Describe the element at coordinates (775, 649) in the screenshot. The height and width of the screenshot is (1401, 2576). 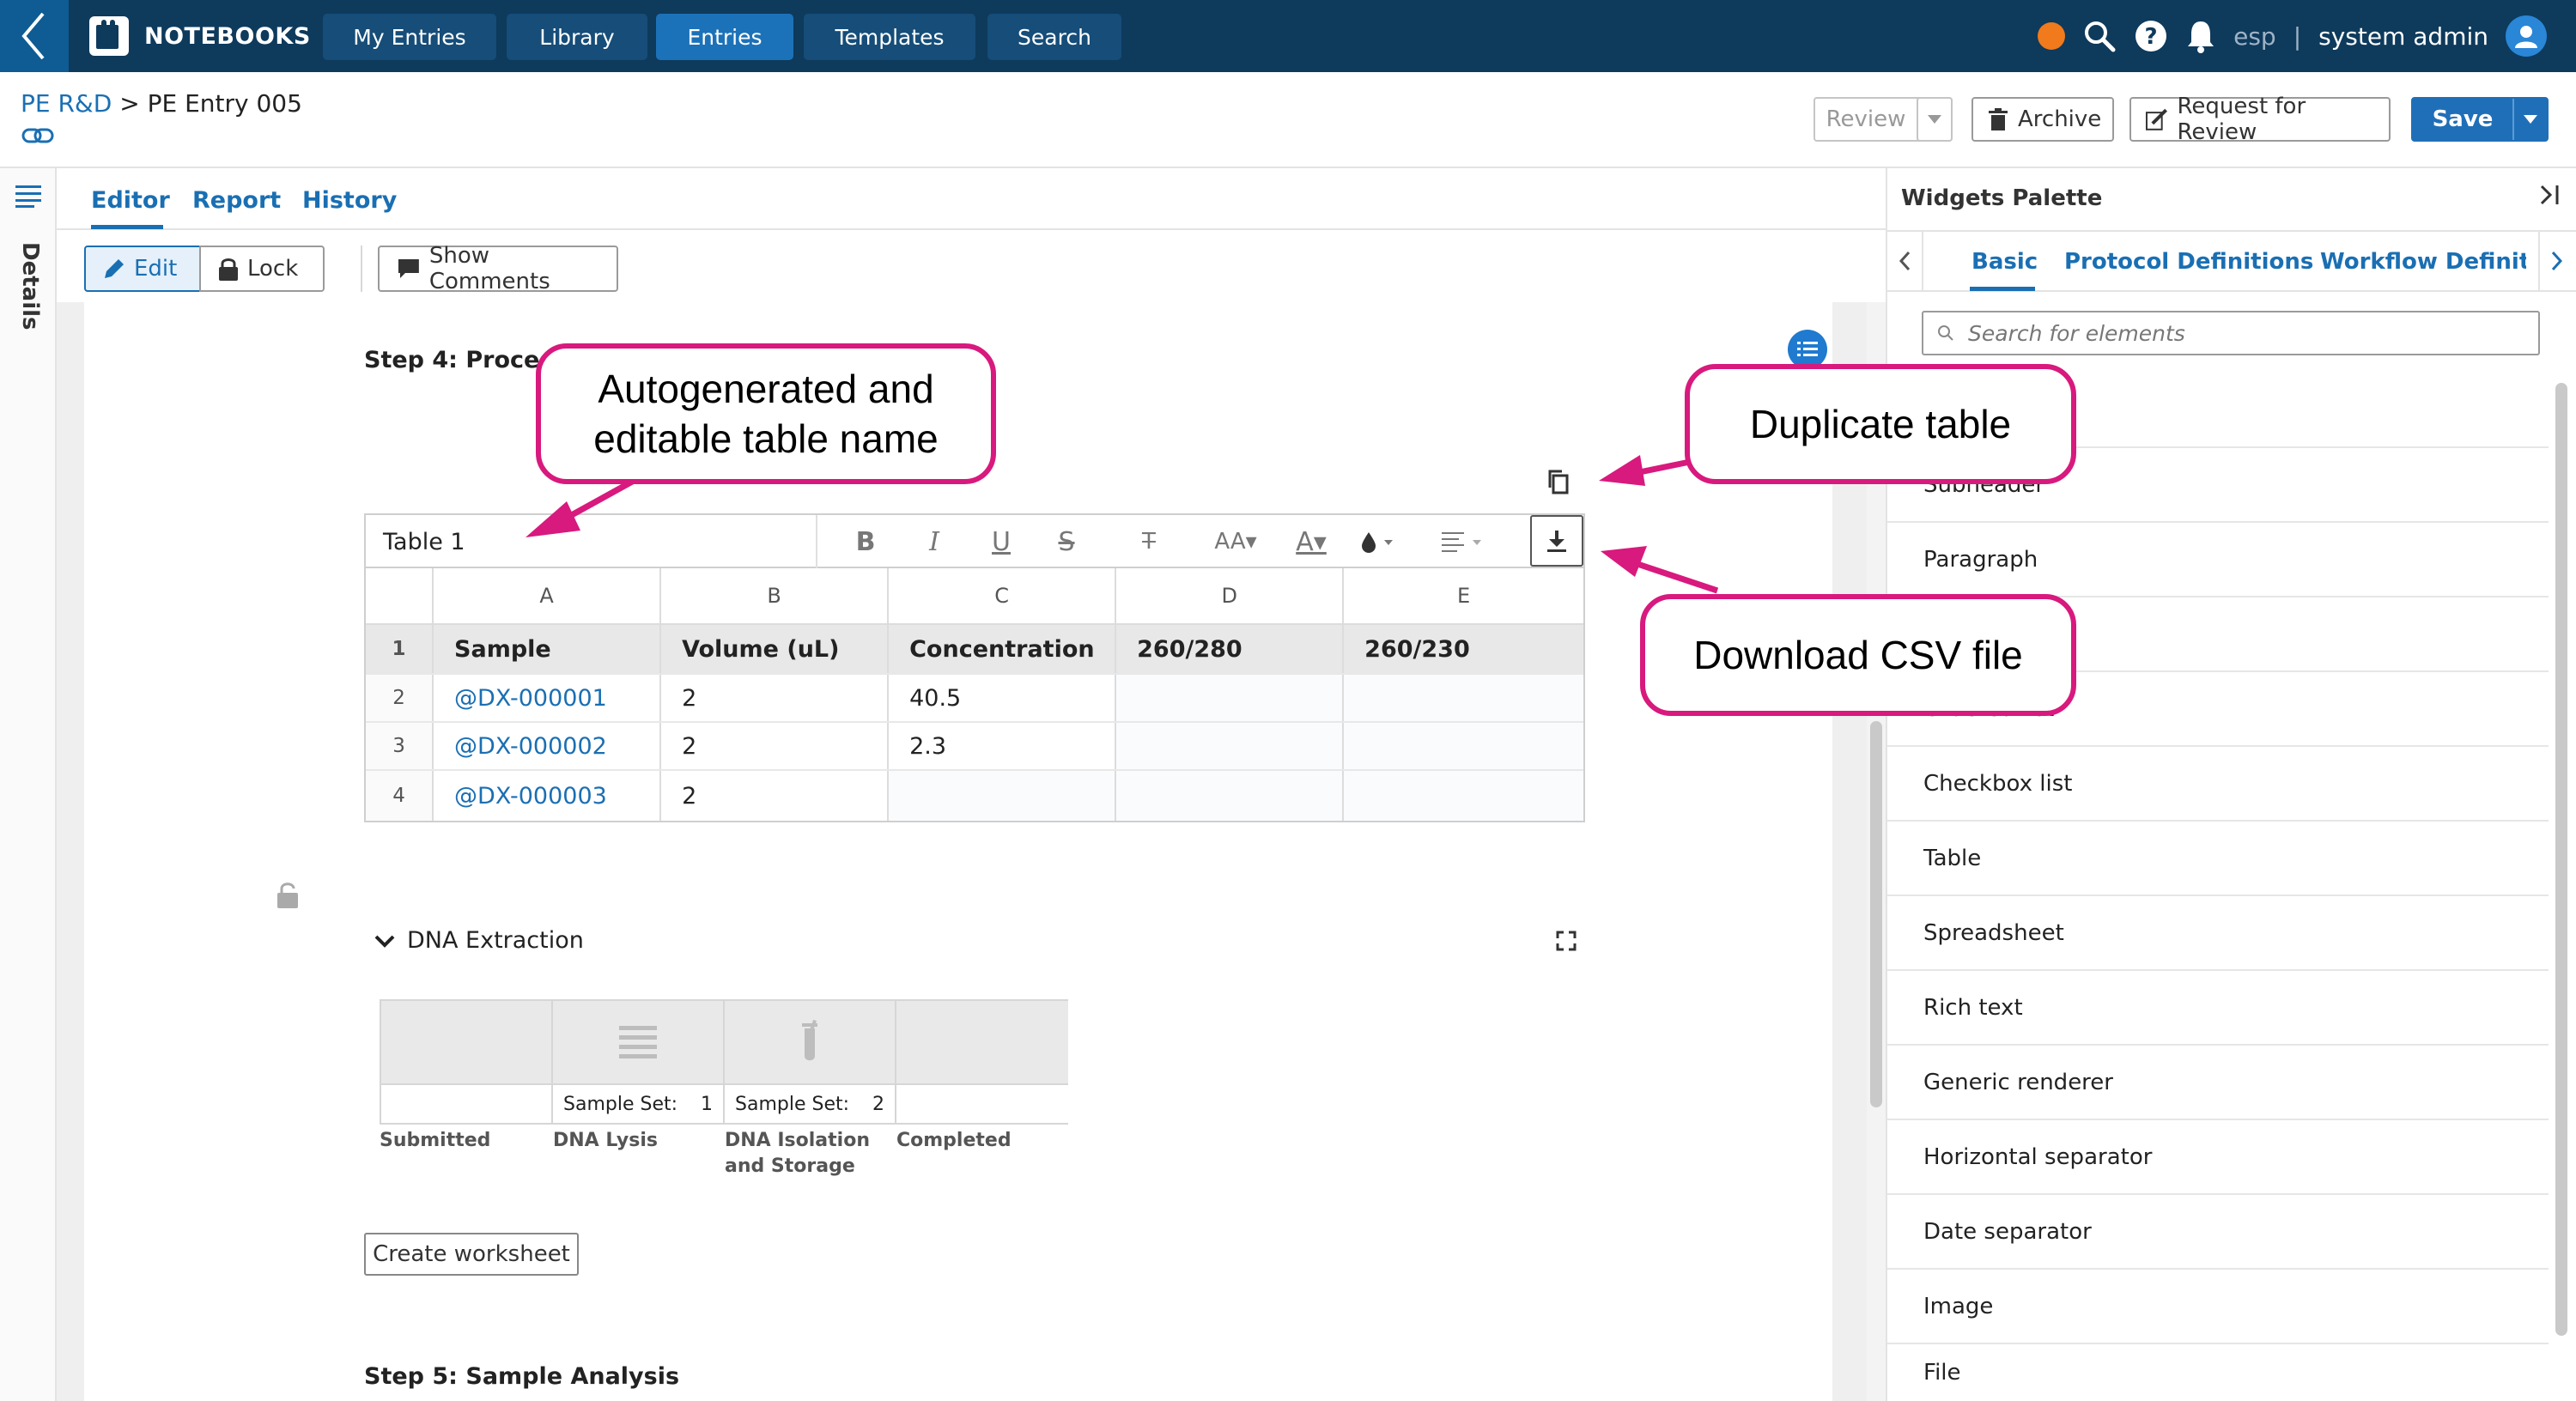
I see `table-cell: Volume (uL)` at that location.